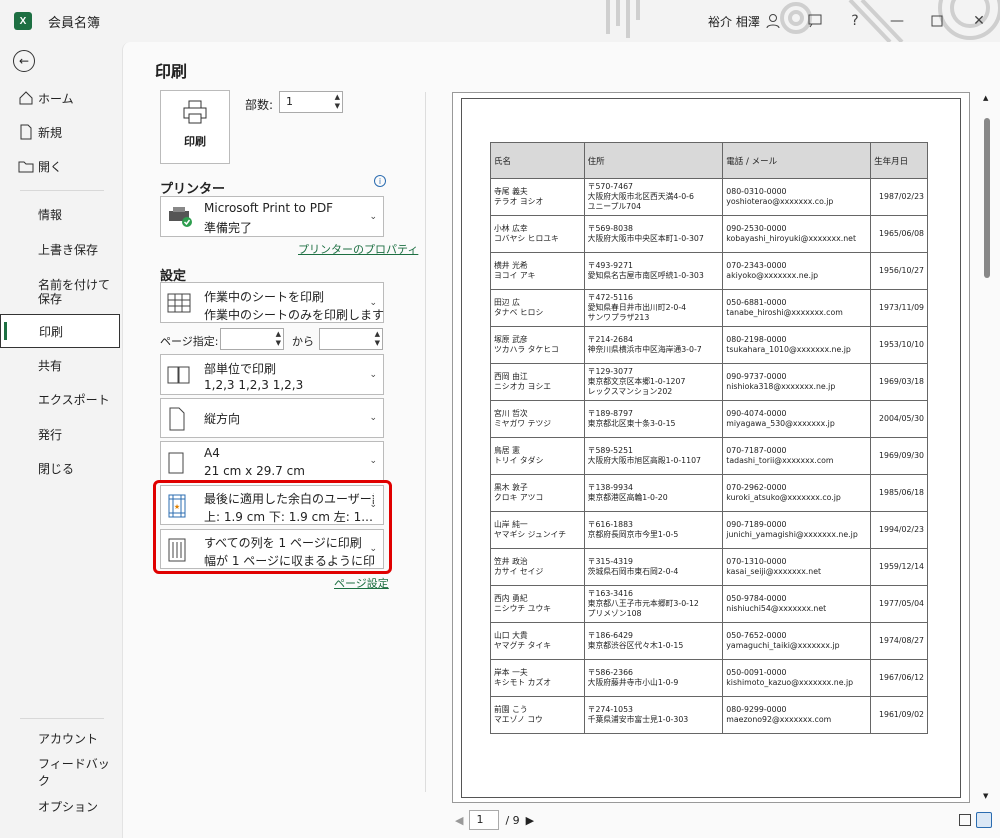 This screenshot has width=1000, height=838. I want to click on nav-close: 閉じる, so click(60, 468).